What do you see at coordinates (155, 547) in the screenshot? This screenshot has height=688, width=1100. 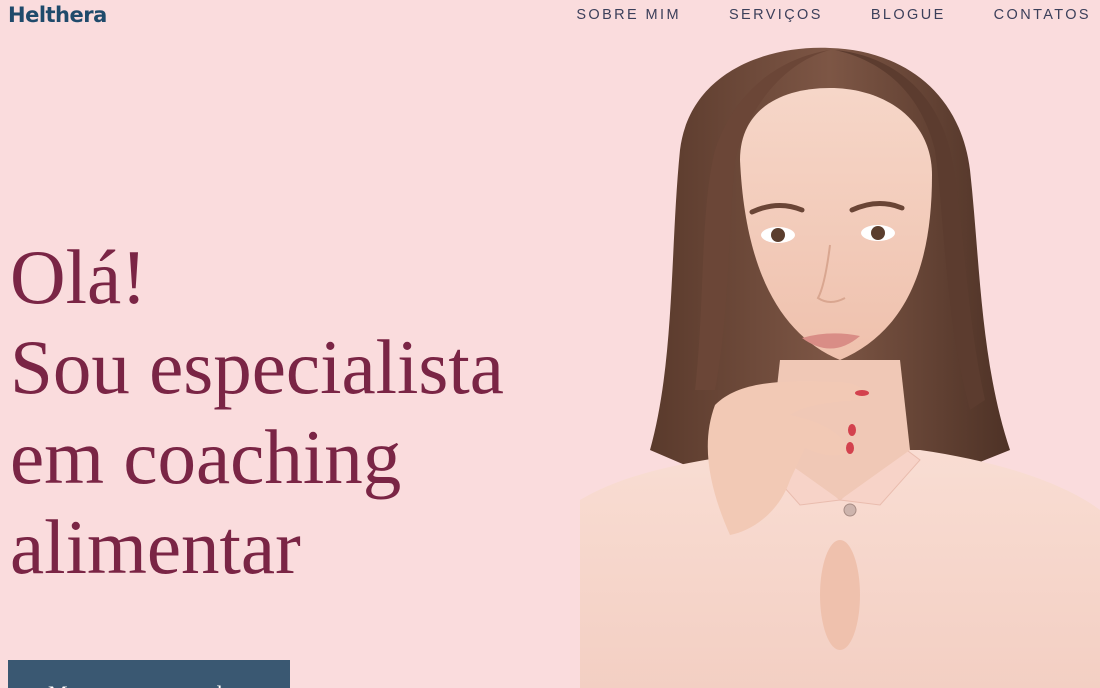 I see `hero-heading-line: alimentar` at bounding box center [155, 547].